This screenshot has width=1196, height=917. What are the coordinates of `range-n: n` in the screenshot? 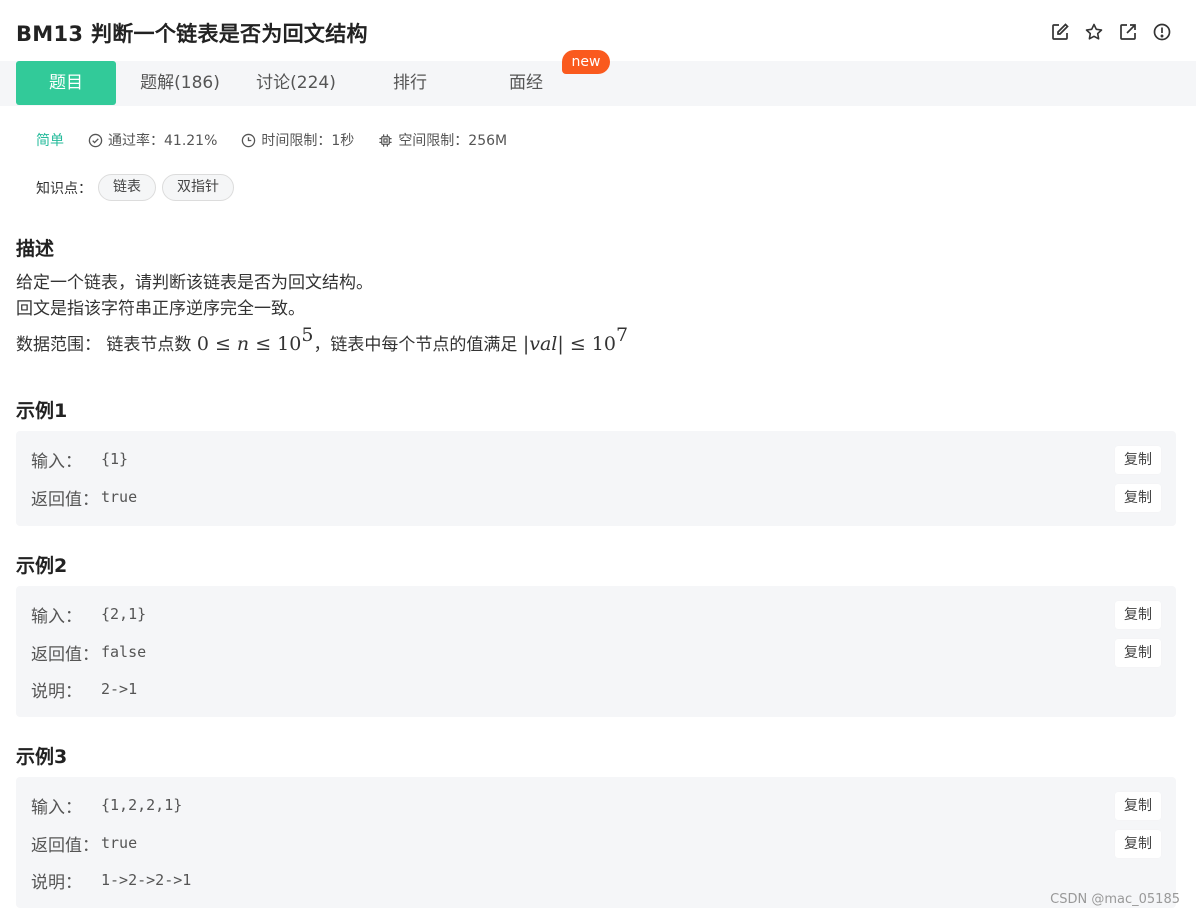 It's located at (243, 344).